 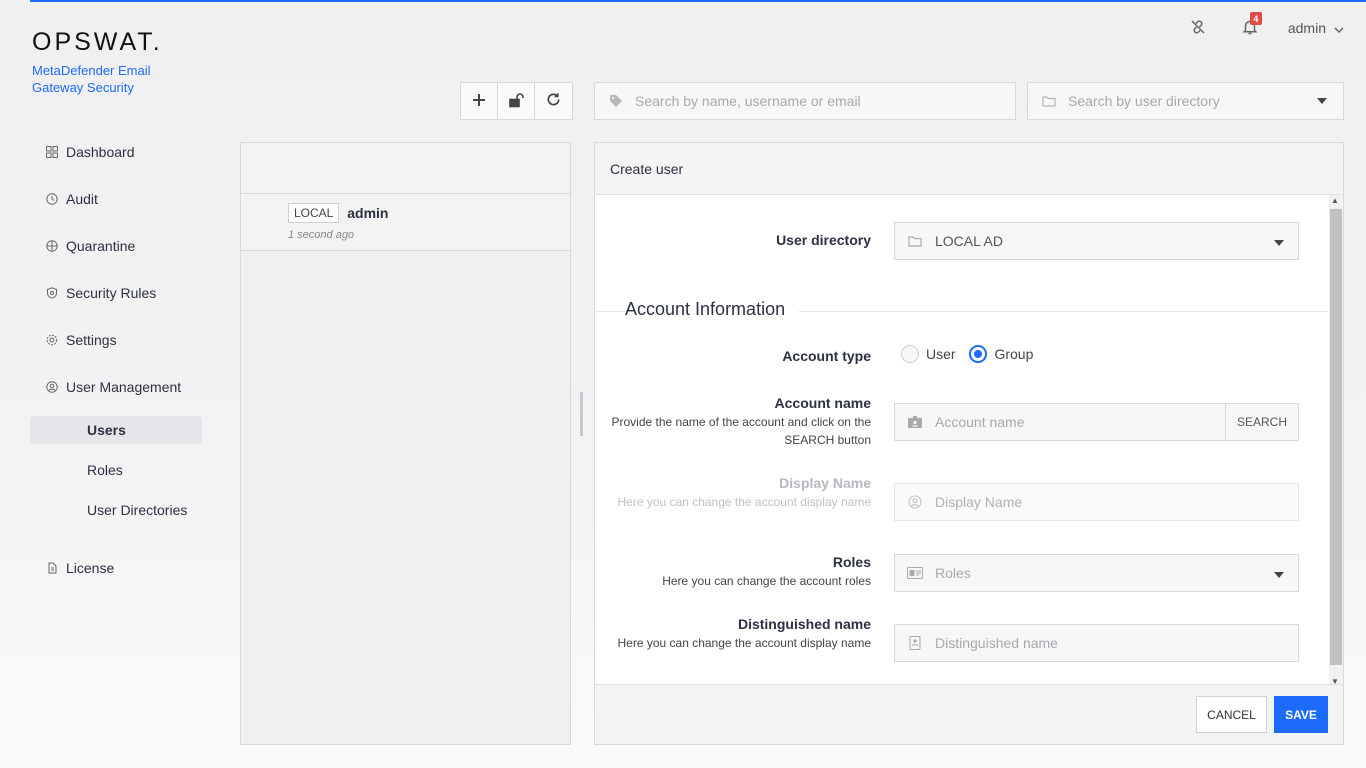 I want to click on unlock-button, so click(x=516, y=101).